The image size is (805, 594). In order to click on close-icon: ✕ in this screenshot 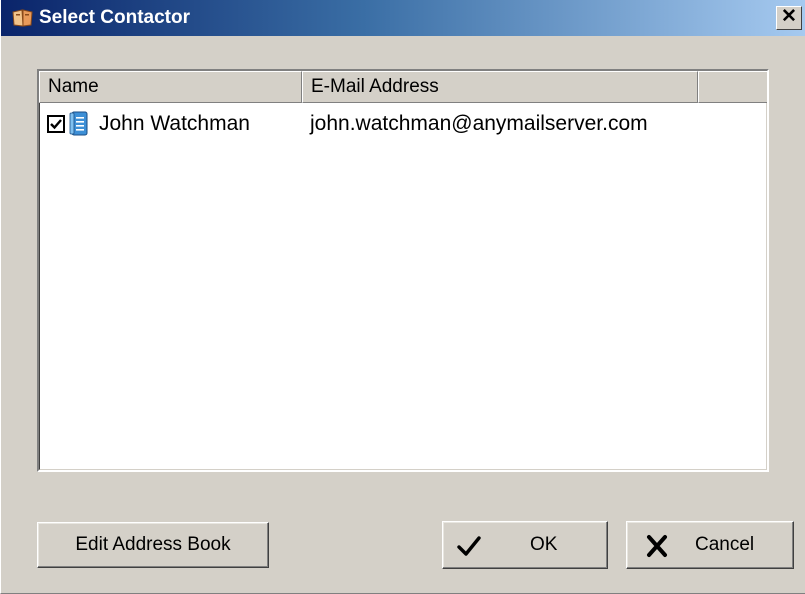, I will do `click(789, 16)`.